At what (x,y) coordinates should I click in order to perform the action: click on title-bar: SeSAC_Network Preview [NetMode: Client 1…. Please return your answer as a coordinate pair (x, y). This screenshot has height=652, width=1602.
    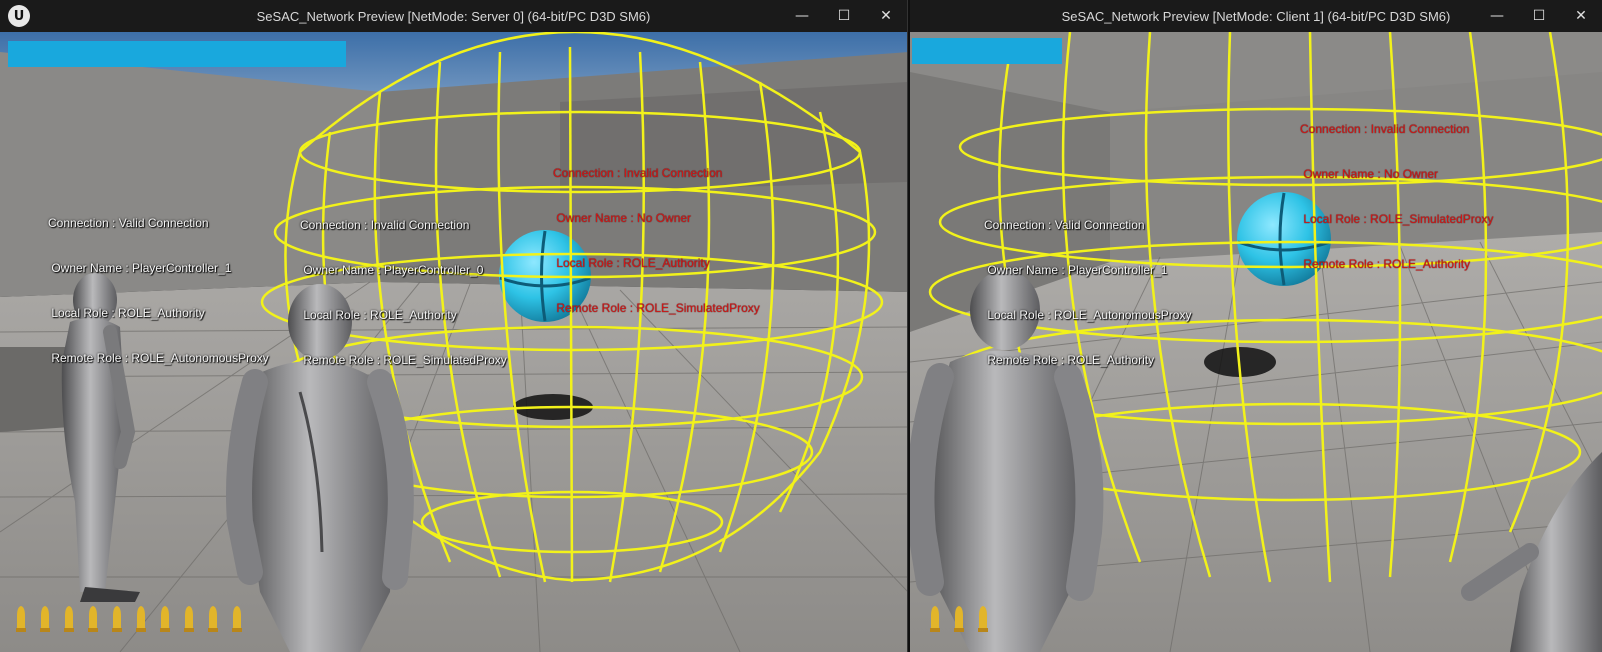
    Looking at the image, I should click on (1256, 16).